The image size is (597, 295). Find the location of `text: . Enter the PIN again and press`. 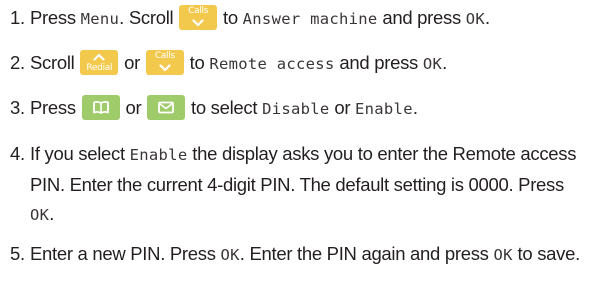

text: . Enter the PIN again and press is located at coordinates (366, 253).